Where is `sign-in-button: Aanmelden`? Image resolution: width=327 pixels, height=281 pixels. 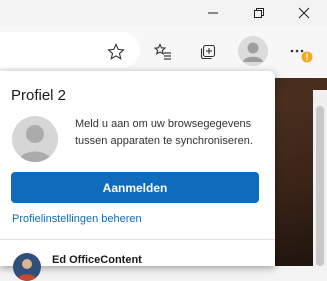 sign-in-button: Aanmelden is located at coordinates (135, 187).